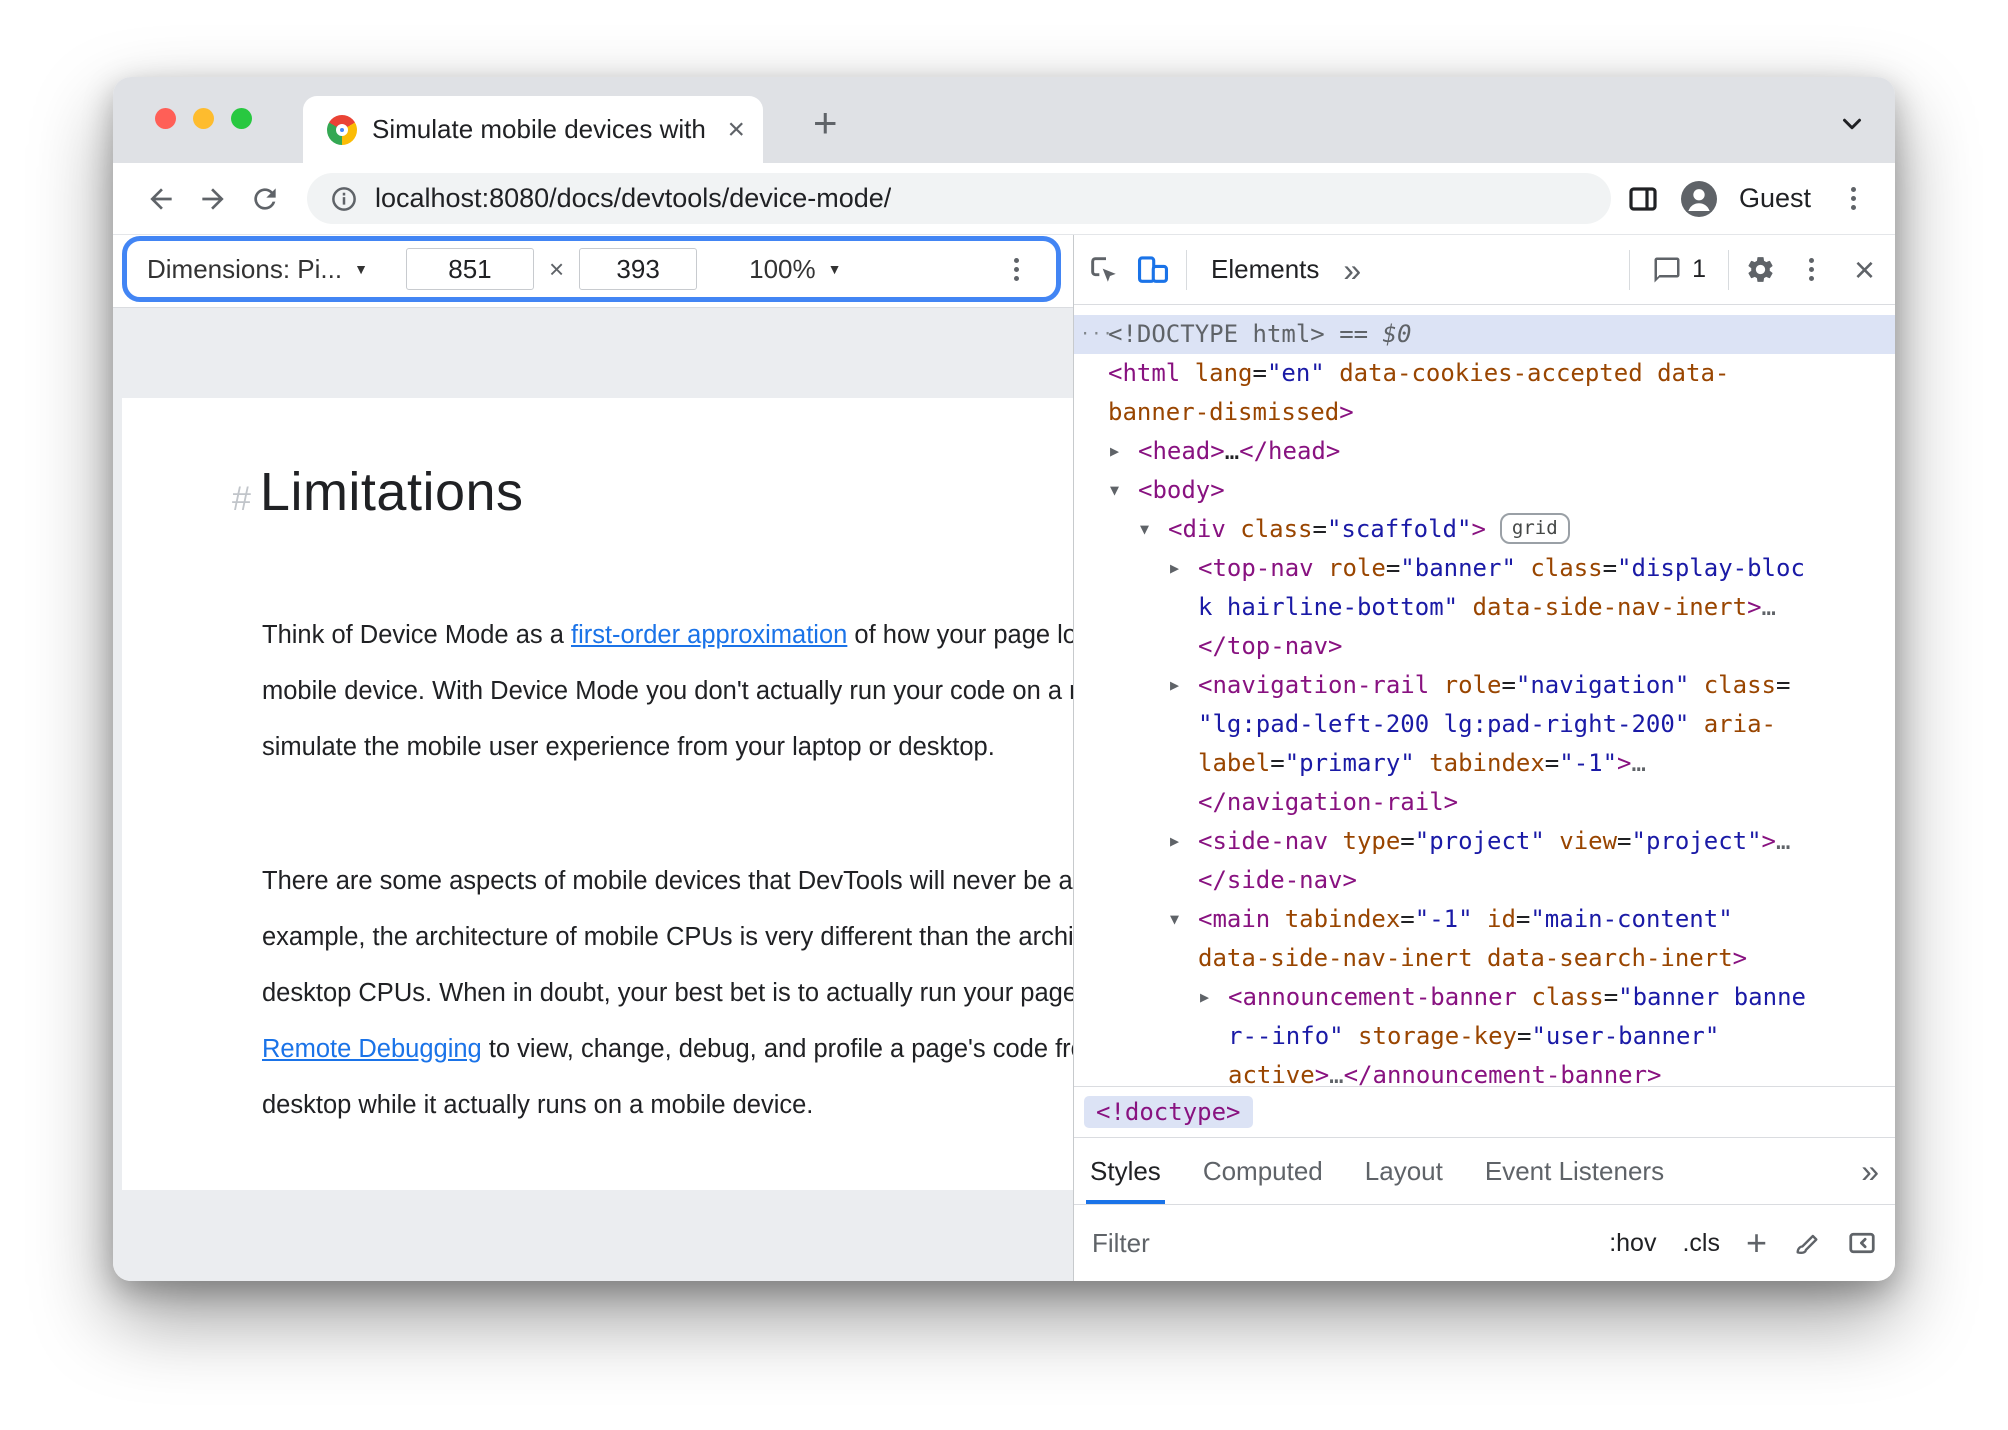  Describe the element at coordinates (1632, 1243) in the screenshot. I see `hover-state-toggle: :hov` at that location.